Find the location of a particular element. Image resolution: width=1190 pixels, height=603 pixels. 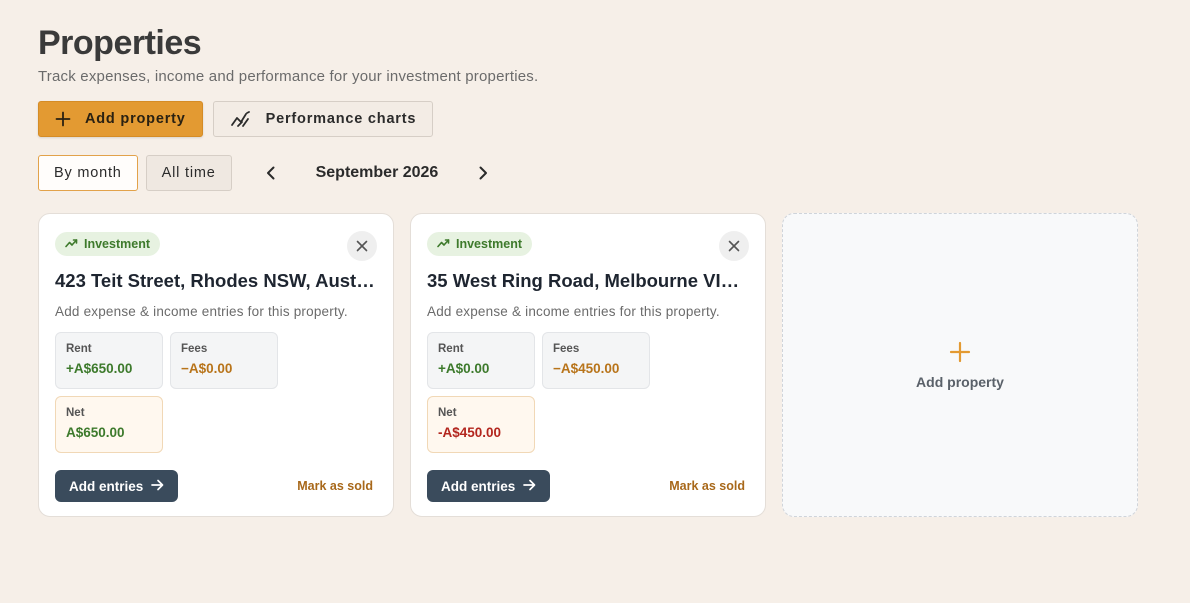

toolbar: Add property Performance charts is located at coordinates (236, 119).